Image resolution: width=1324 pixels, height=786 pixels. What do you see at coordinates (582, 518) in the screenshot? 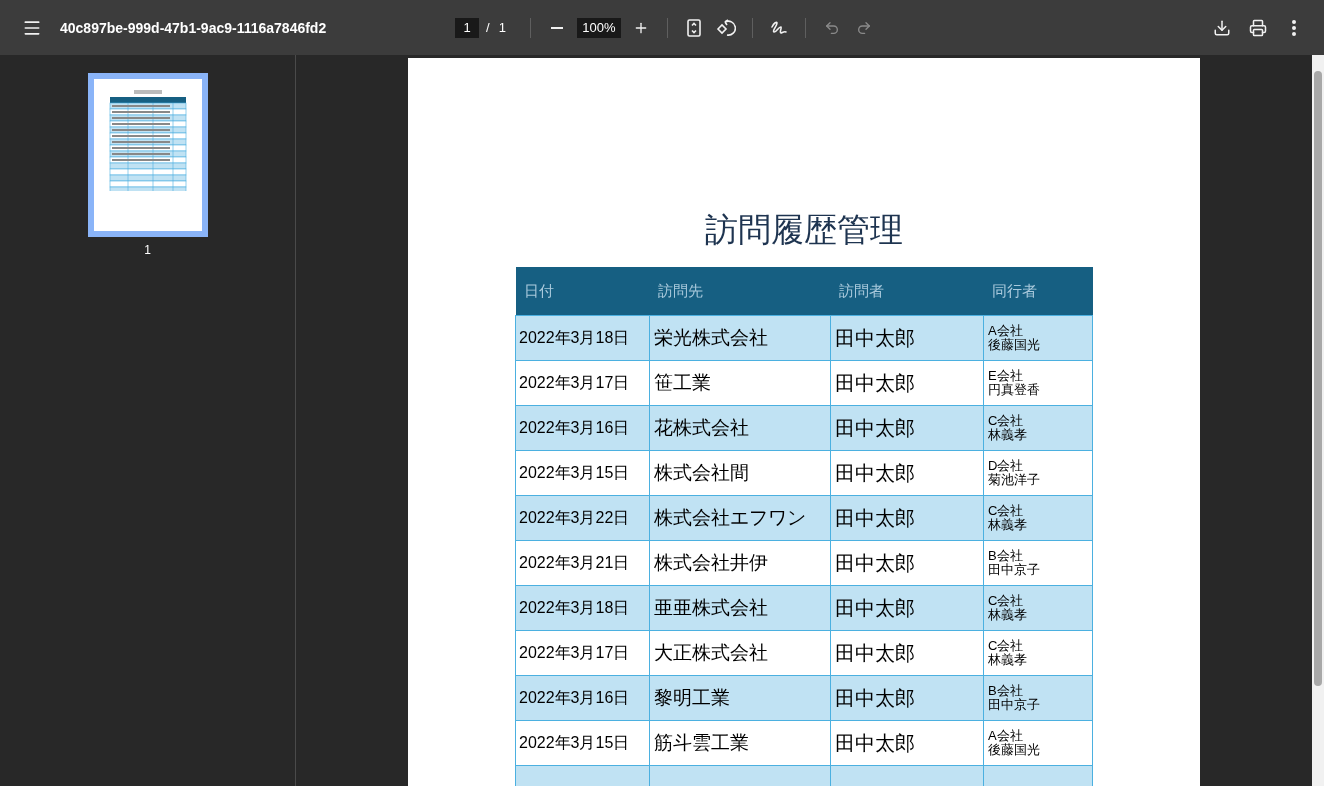
I see `table-cell: 2022年3月22日` at bounding box center [582, 518].